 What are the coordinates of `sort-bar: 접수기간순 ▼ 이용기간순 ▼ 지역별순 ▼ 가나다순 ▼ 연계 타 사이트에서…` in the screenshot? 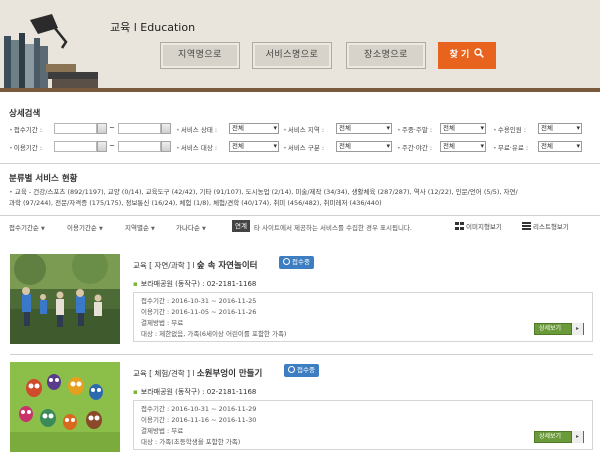 It's located at (300, 227).